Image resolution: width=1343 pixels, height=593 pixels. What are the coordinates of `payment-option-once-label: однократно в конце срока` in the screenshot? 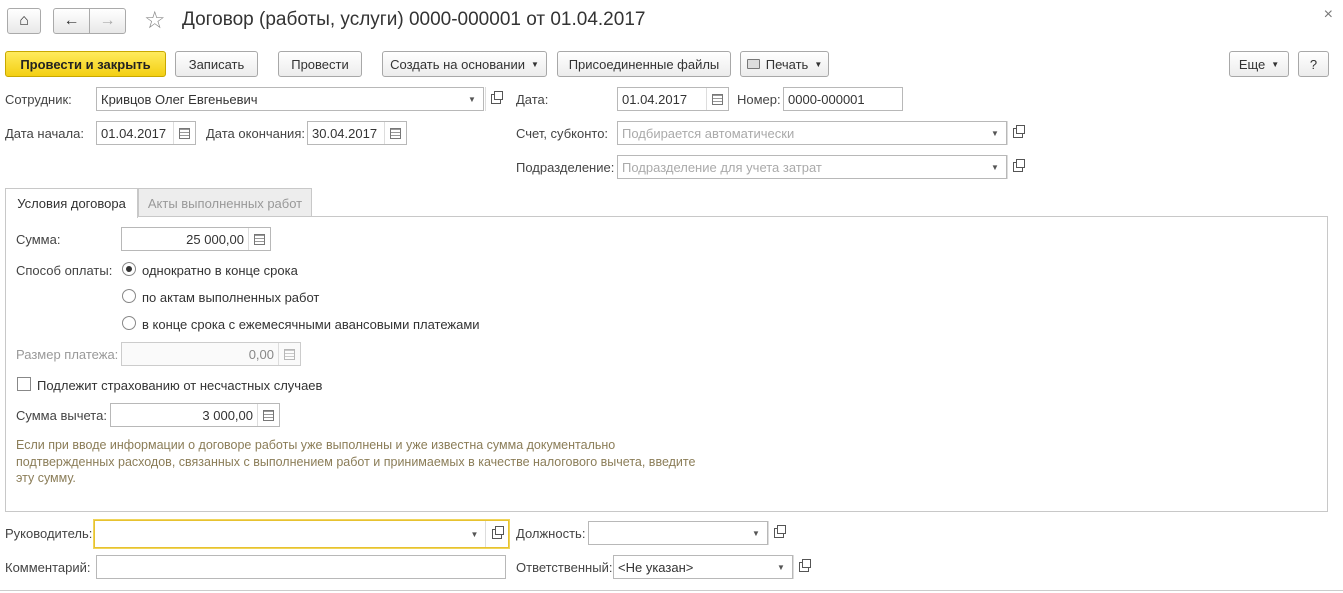 It's located at (220, 270).